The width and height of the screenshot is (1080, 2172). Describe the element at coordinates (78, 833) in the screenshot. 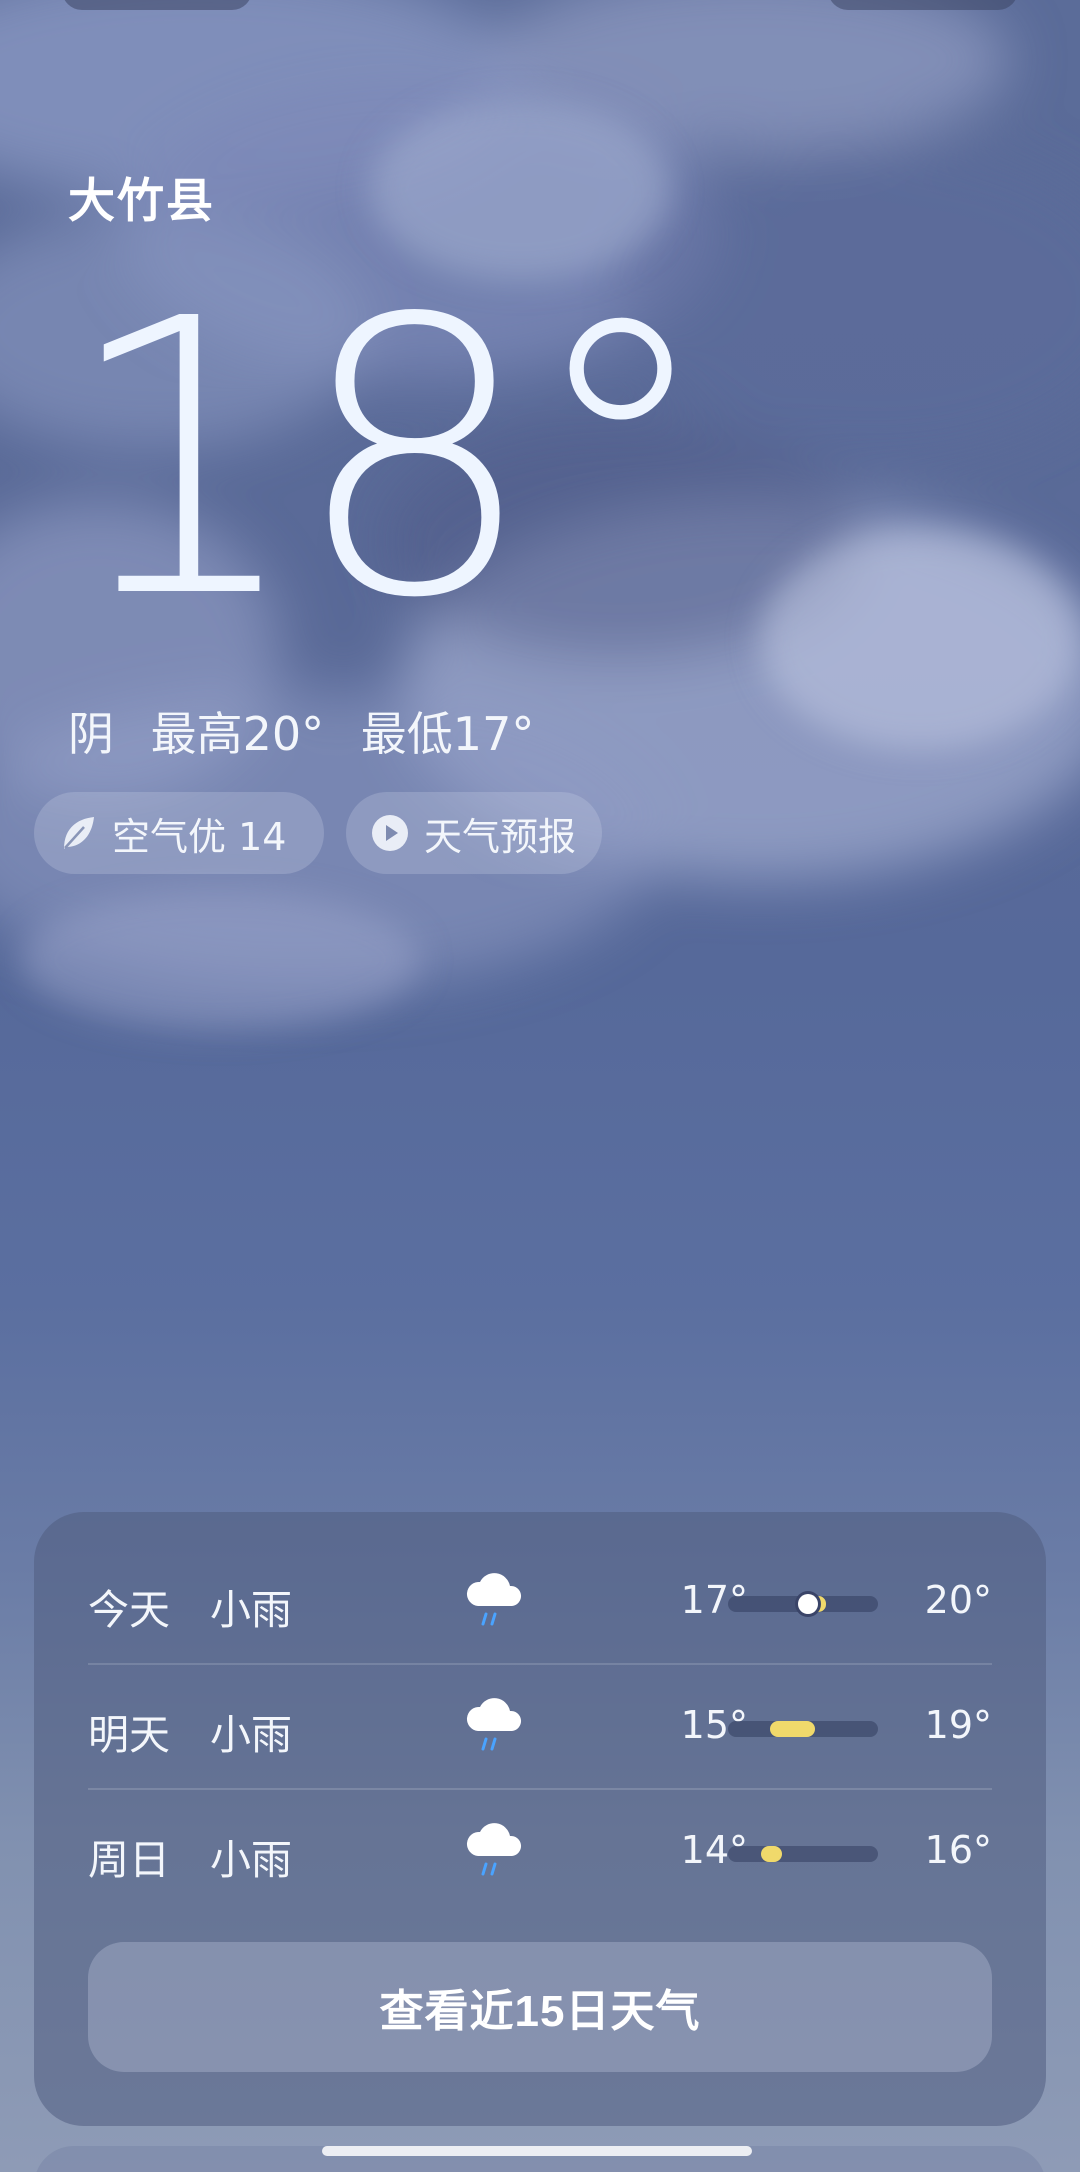

I see `leaf-icon` at that location.